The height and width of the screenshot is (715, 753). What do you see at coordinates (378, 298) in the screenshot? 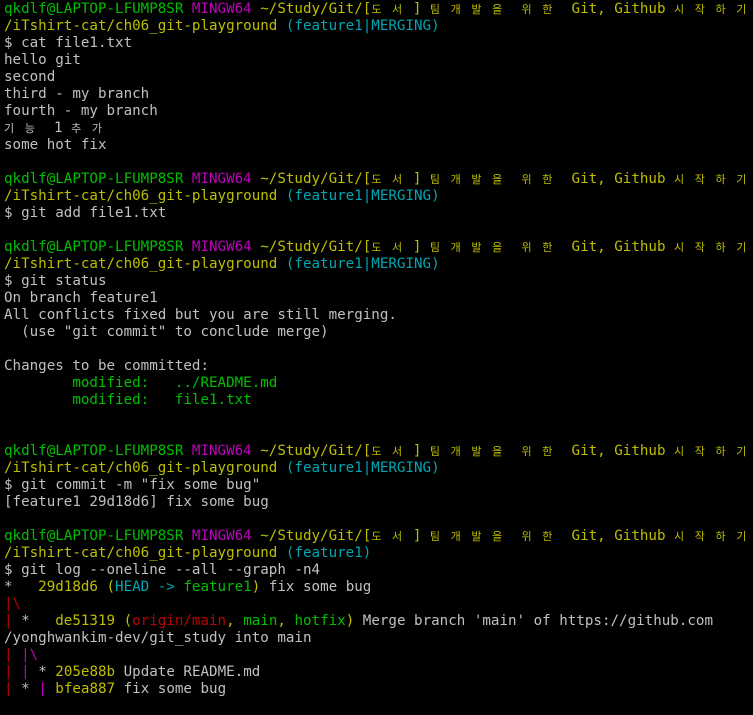
I see `terminal-line: On branch feature1` at bounding box center [378, 298].